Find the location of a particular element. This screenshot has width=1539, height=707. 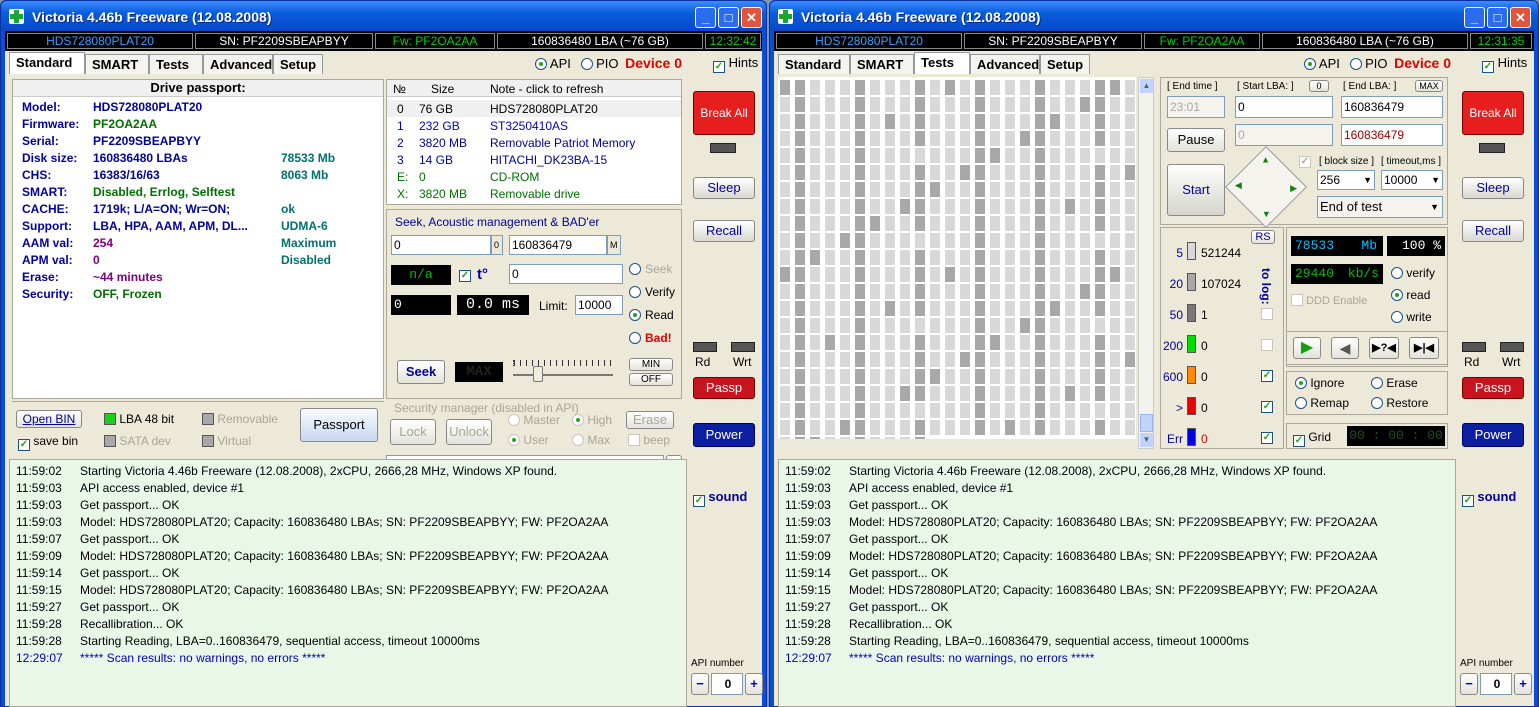

direction-pad: ▲ ▶ ◀ ▼ is located at coordinates (1266, 187).